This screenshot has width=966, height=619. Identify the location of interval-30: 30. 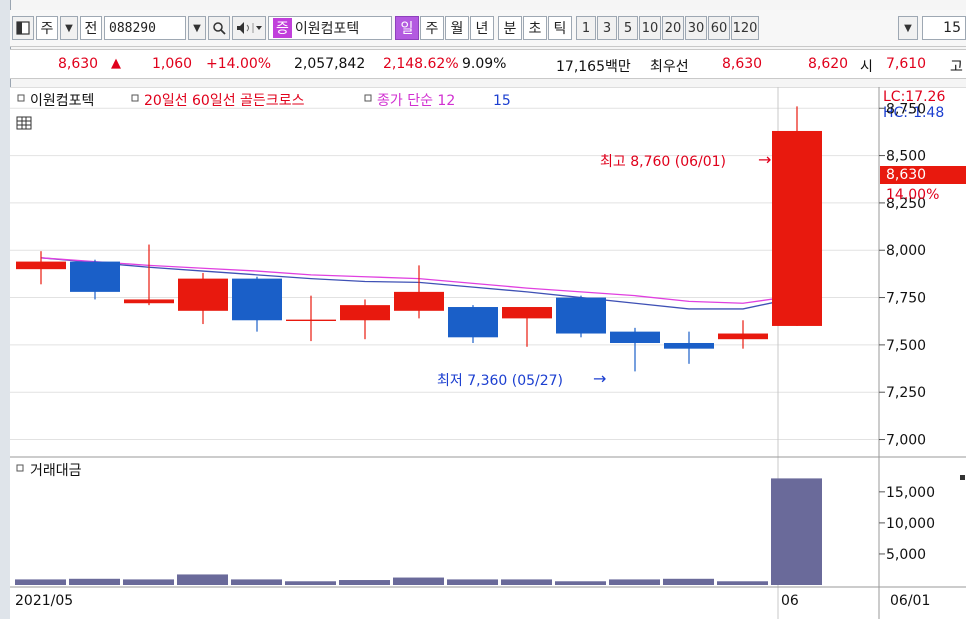
(696, 28).